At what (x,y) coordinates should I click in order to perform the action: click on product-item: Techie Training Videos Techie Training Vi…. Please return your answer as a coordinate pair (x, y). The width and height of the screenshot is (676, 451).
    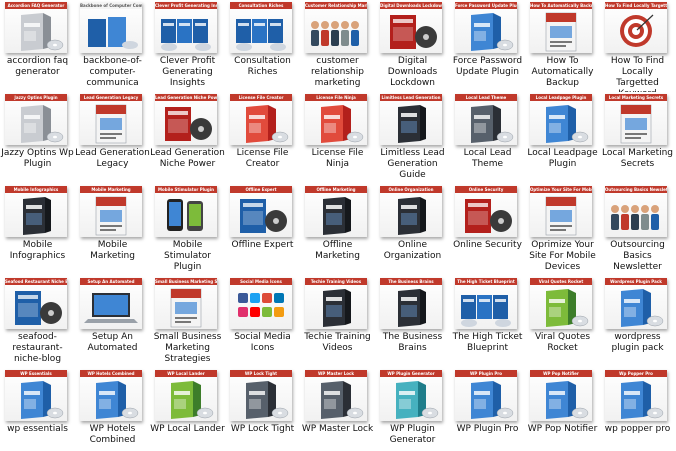
    Looking at the image, I should click on (337, 322).